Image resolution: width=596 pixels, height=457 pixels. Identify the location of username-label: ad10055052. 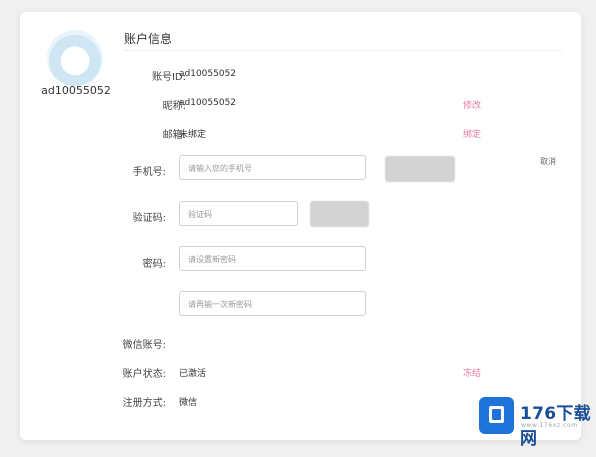
(76, 90).